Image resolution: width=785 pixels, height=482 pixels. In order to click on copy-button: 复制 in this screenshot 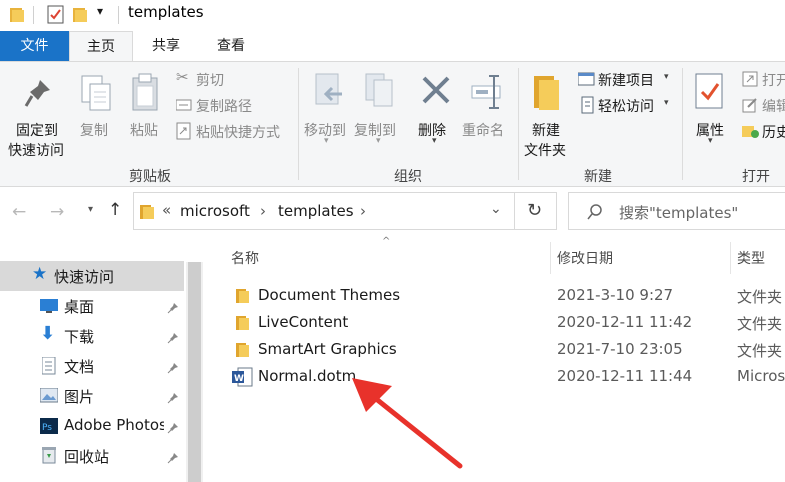, I will do `click(96, 103)`.